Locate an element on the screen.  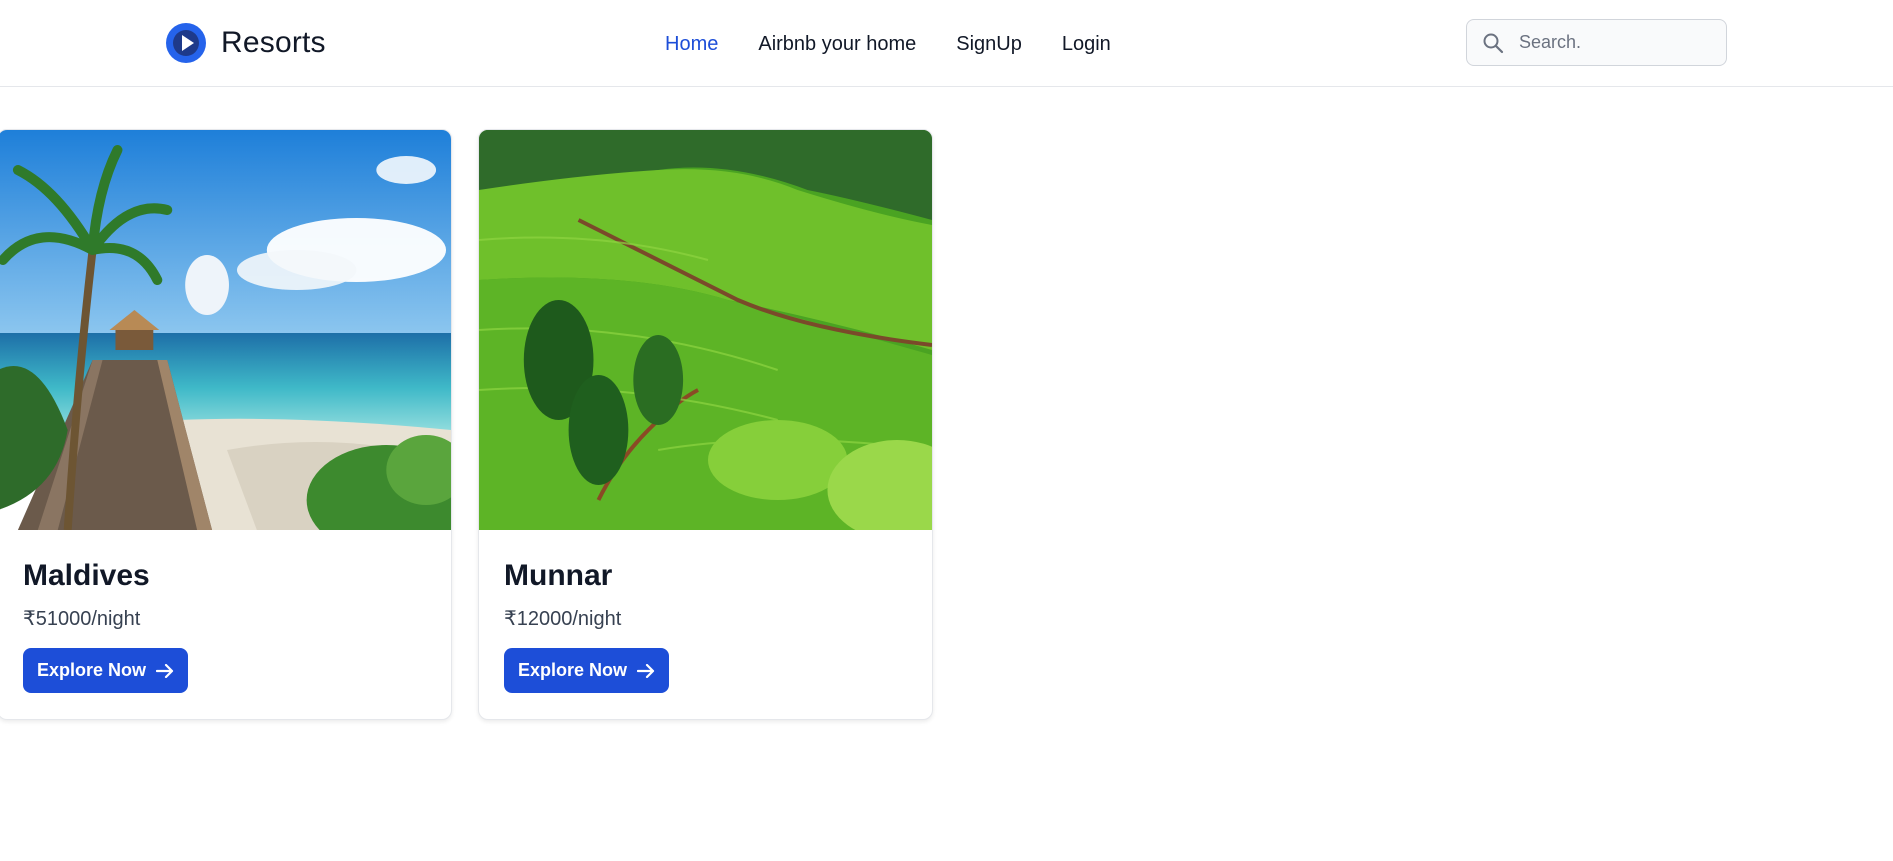
card-title: Munnar is located at coordinates (558, 575).